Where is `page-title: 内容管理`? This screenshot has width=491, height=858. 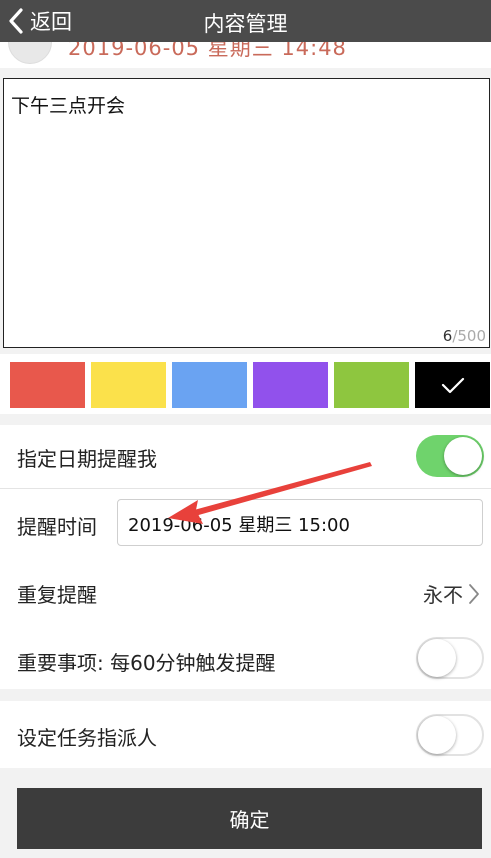 page-title: 内容管理 is located at coordinates (245, 24).